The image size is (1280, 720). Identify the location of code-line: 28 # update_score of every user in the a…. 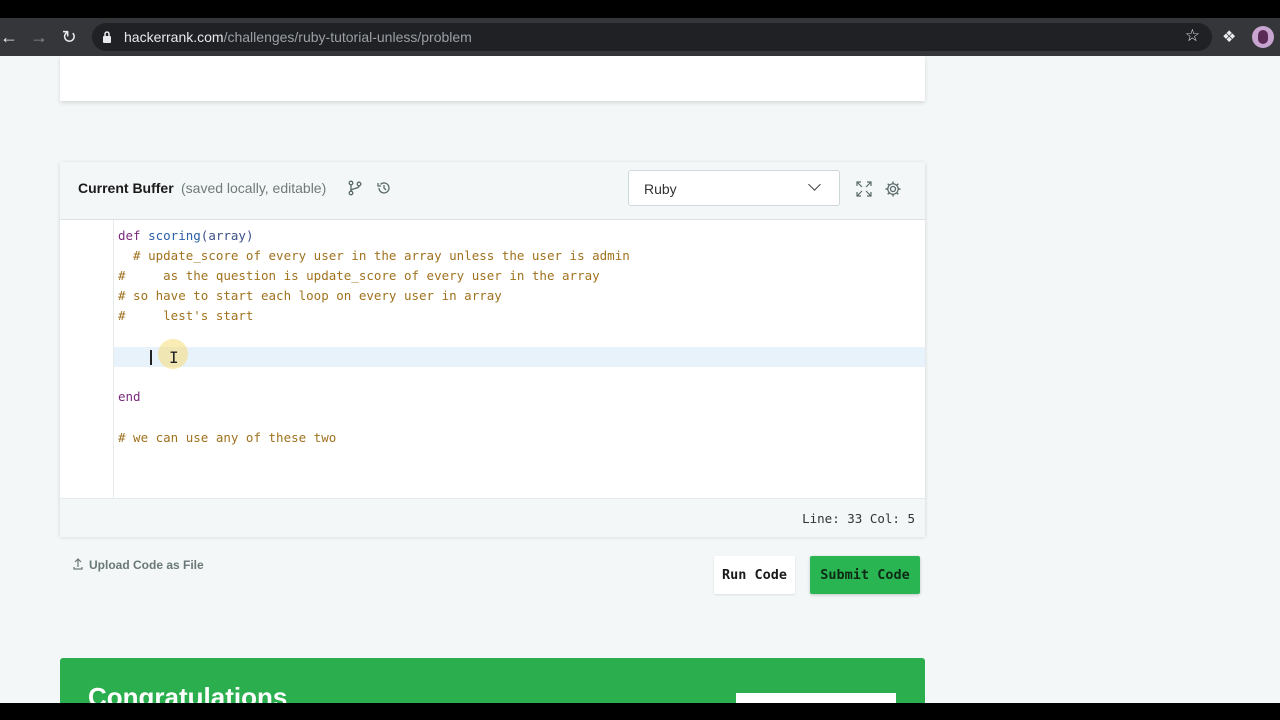
(519, 256).